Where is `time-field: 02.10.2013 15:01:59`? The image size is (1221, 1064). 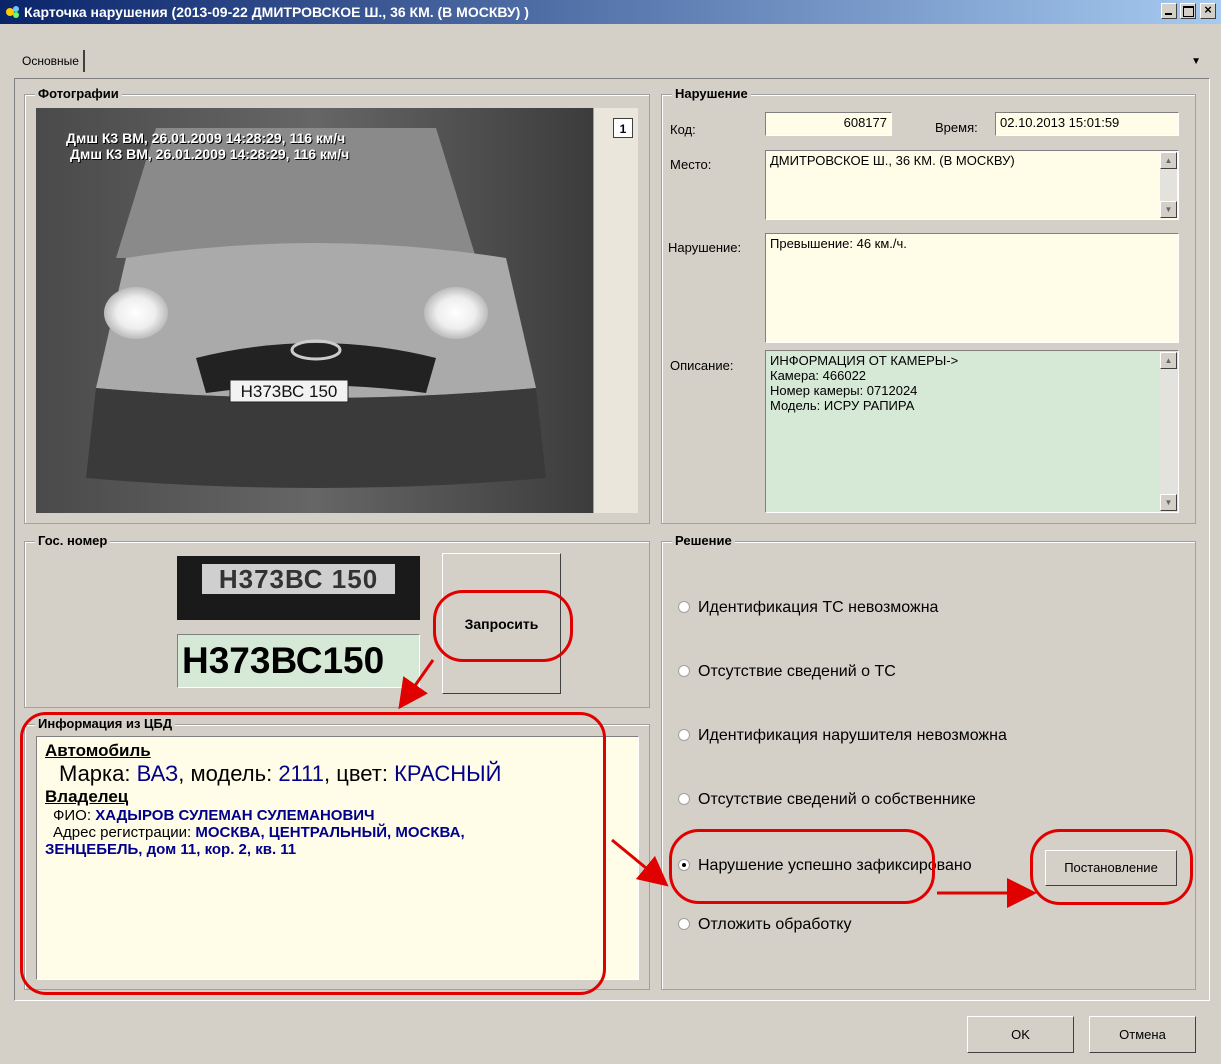
time-field: 02.10.2013 15:01:59 is located at coordinates (1087, 124).